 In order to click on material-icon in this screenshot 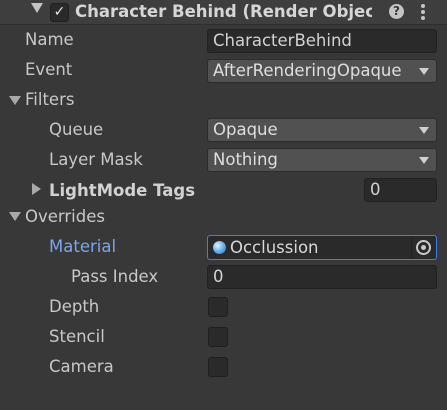, I will do `click(219, 247)`.